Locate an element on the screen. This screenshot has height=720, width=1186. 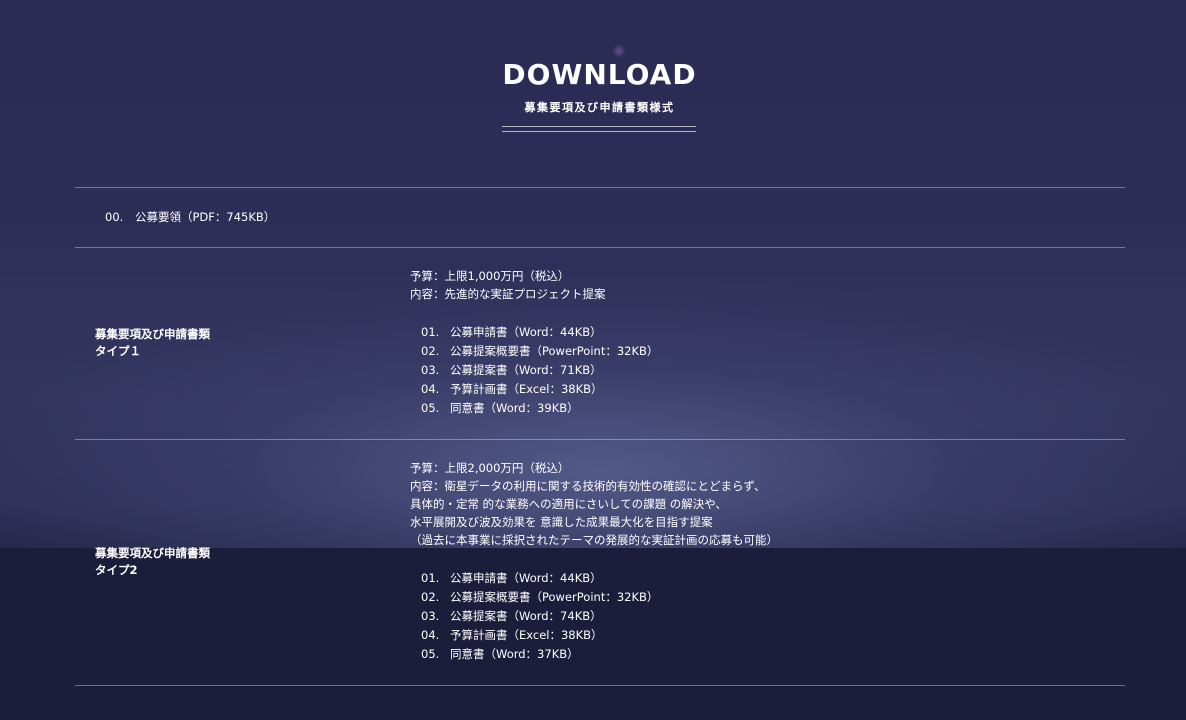
file-download-link: 03. 公募提案書（Word：74KB） is located at coordinates (539, 616).